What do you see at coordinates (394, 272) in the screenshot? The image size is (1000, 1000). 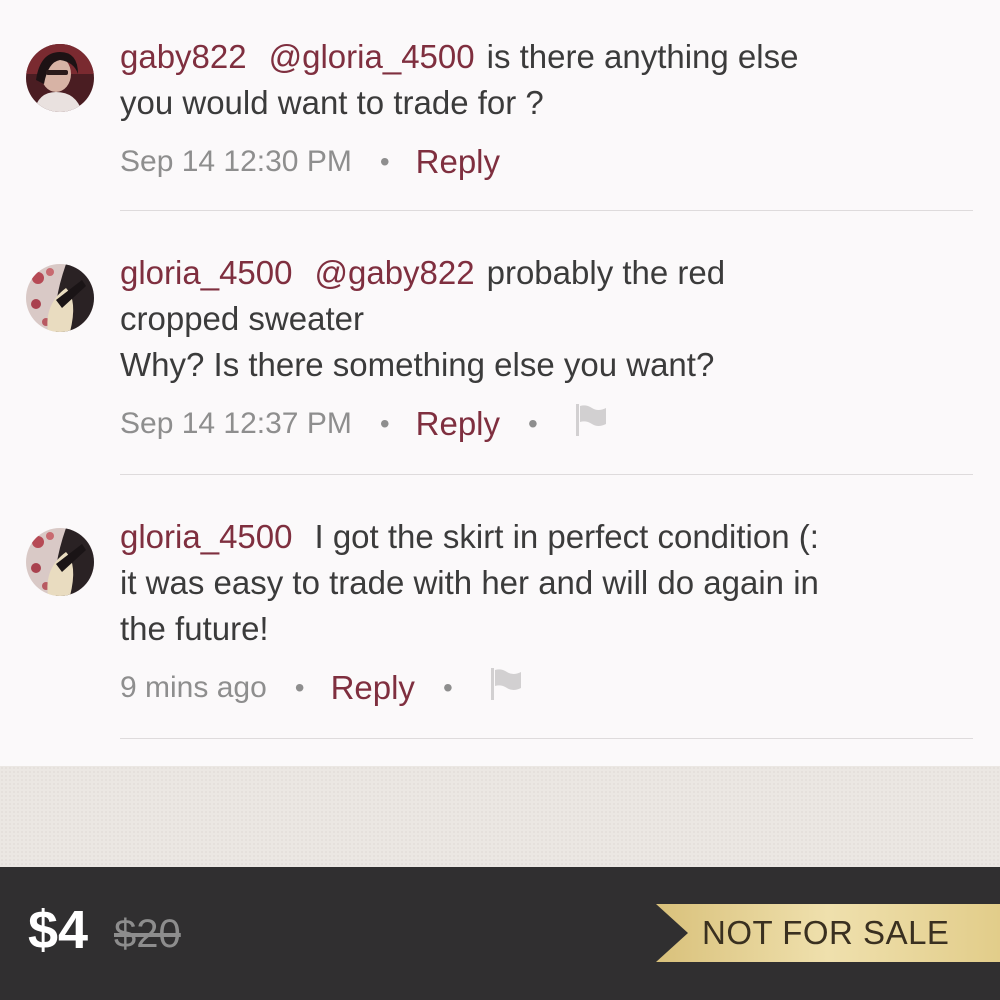 I see `comment-mention: @gaby822` at bounding box center [394, 272].